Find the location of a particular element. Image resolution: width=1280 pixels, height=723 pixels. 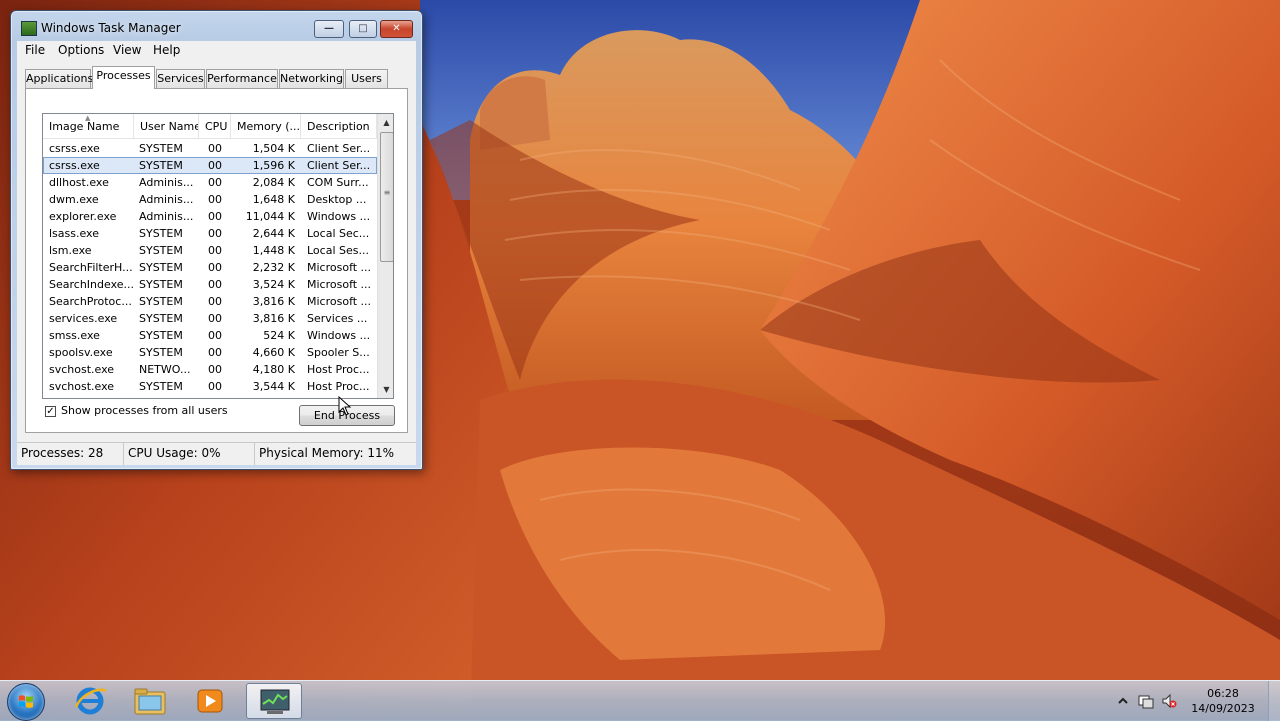

tab-networking: Networking is located at coordinates (311, 78).